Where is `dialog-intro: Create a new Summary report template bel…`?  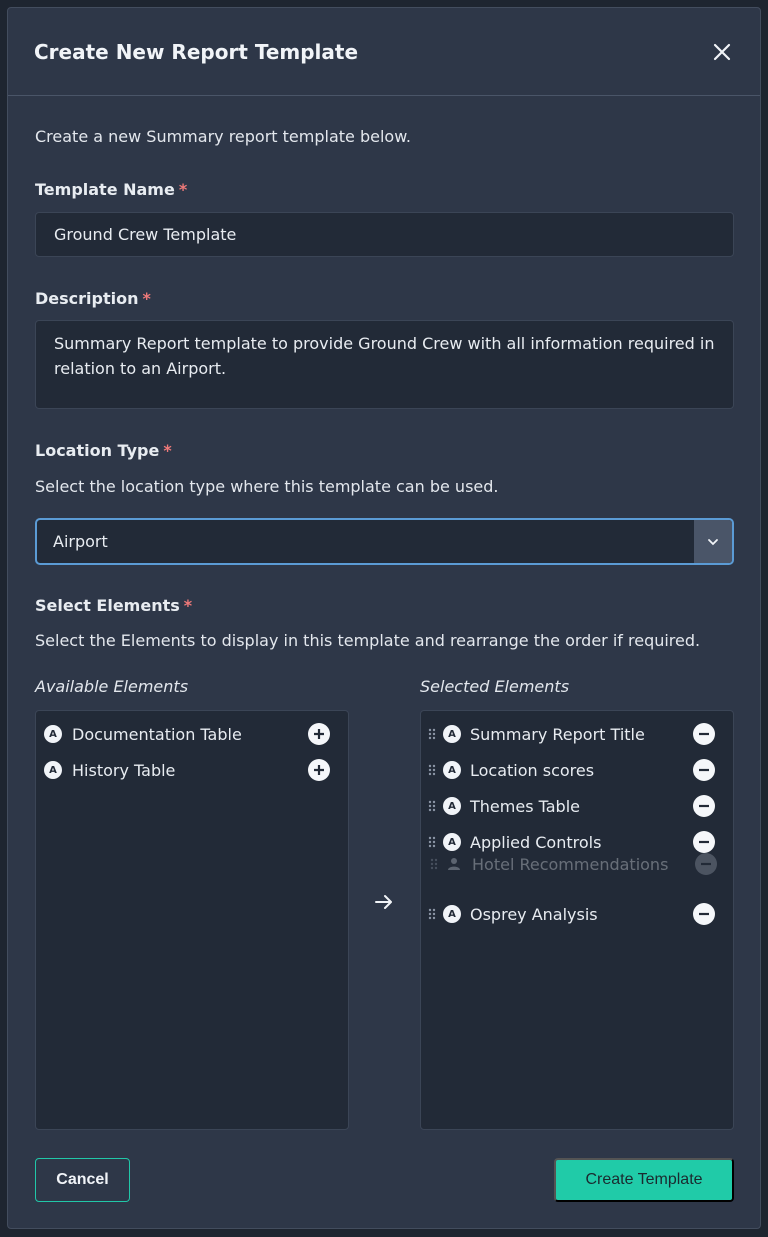 dialog-intro: Create a new Summary report template bel… is located at coordinates (223, 136).